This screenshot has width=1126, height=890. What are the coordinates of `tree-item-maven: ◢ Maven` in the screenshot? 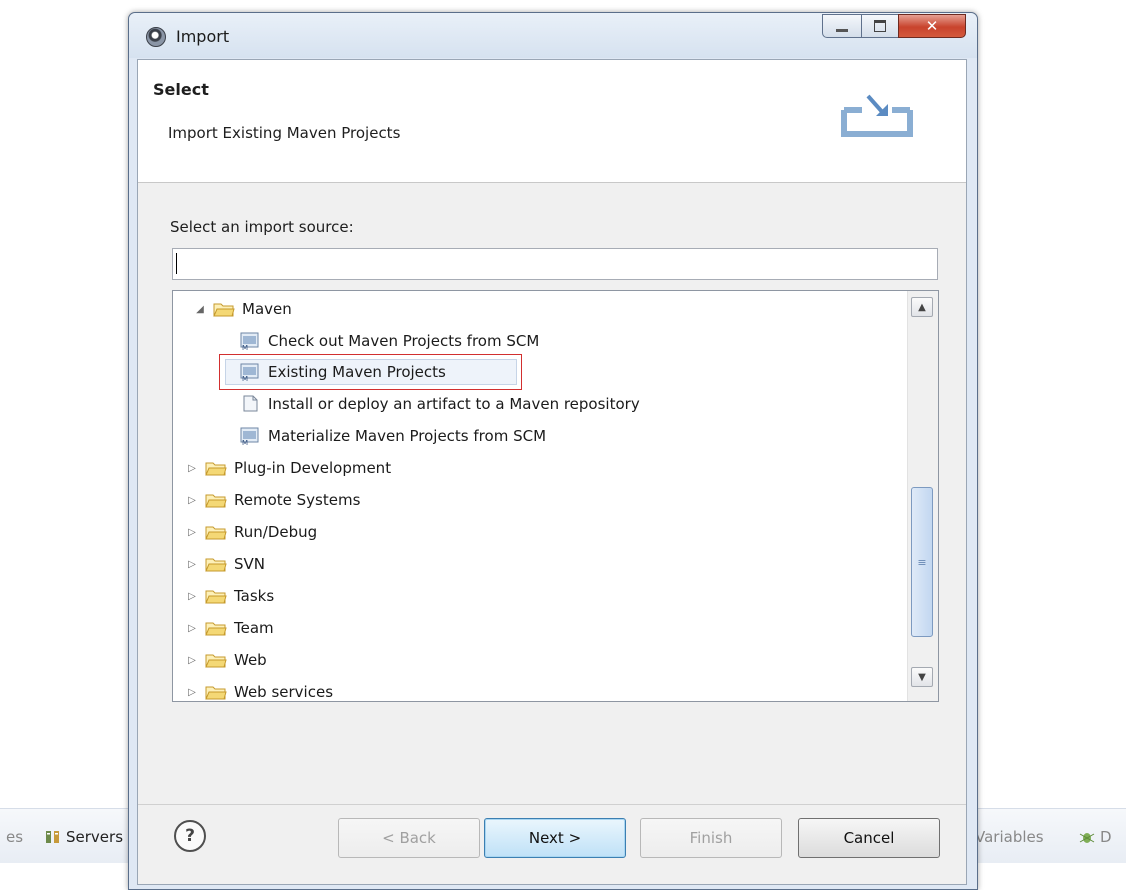 It's located at (242, 309).